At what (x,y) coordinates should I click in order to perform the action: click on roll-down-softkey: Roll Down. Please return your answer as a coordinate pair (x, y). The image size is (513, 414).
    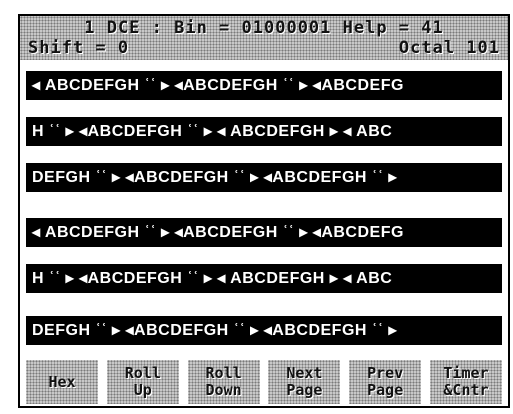
    Looking at the image, I should click on (223, 382).